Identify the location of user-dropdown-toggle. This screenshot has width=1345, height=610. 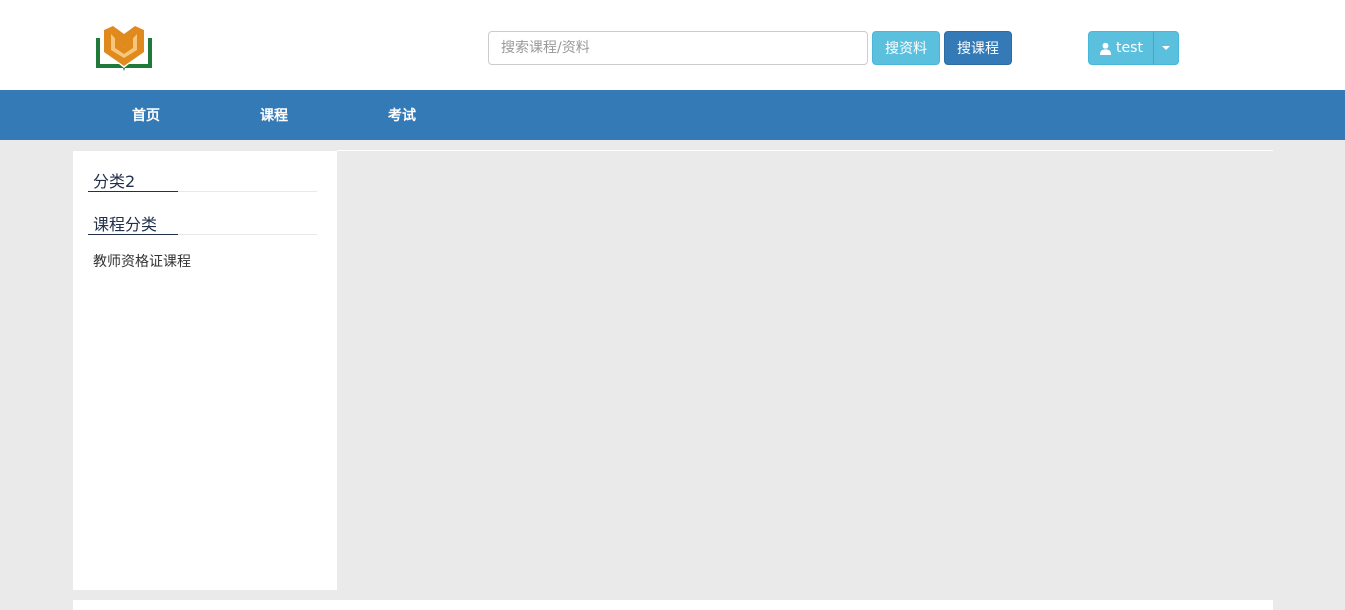
(1166, 48).